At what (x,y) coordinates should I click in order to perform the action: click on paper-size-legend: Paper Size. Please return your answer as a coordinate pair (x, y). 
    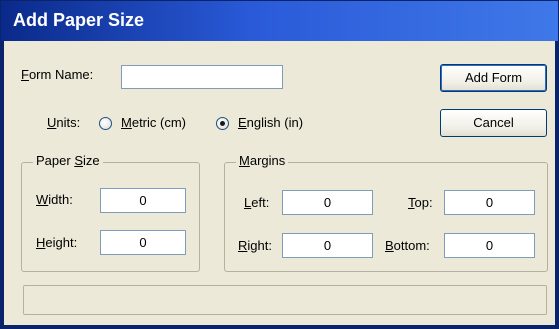
    Looking at the image, I should click on (68, 160).